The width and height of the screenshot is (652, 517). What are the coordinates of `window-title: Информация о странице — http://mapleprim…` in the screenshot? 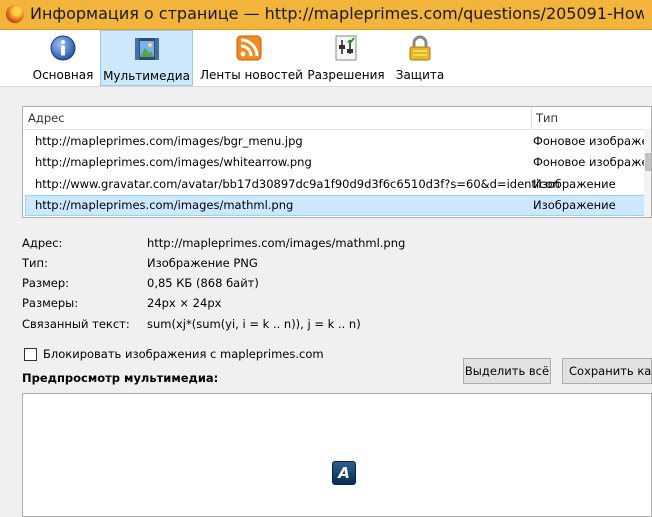 It's located at (337, 13).